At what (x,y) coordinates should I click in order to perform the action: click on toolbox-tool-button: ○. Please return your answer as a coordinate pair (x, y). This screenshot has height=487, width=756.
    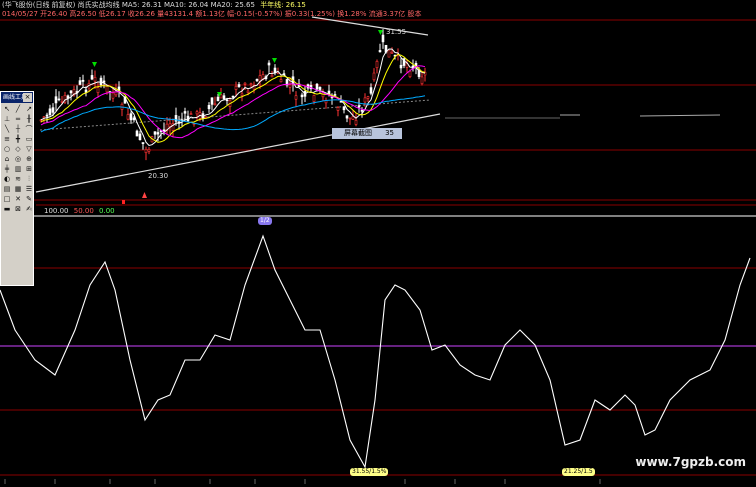
    Looking at the image, I should click on (7, 149).